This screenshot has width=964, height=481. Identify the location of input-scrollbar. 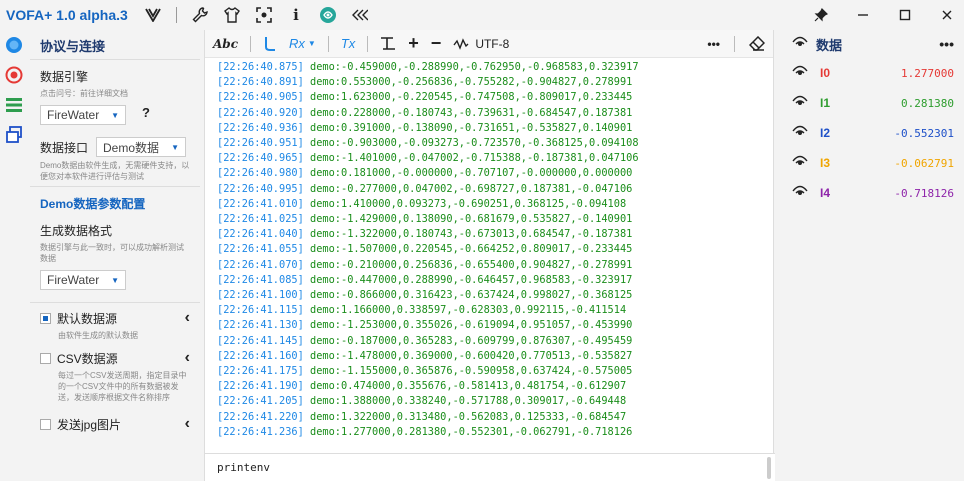
(769, 468).